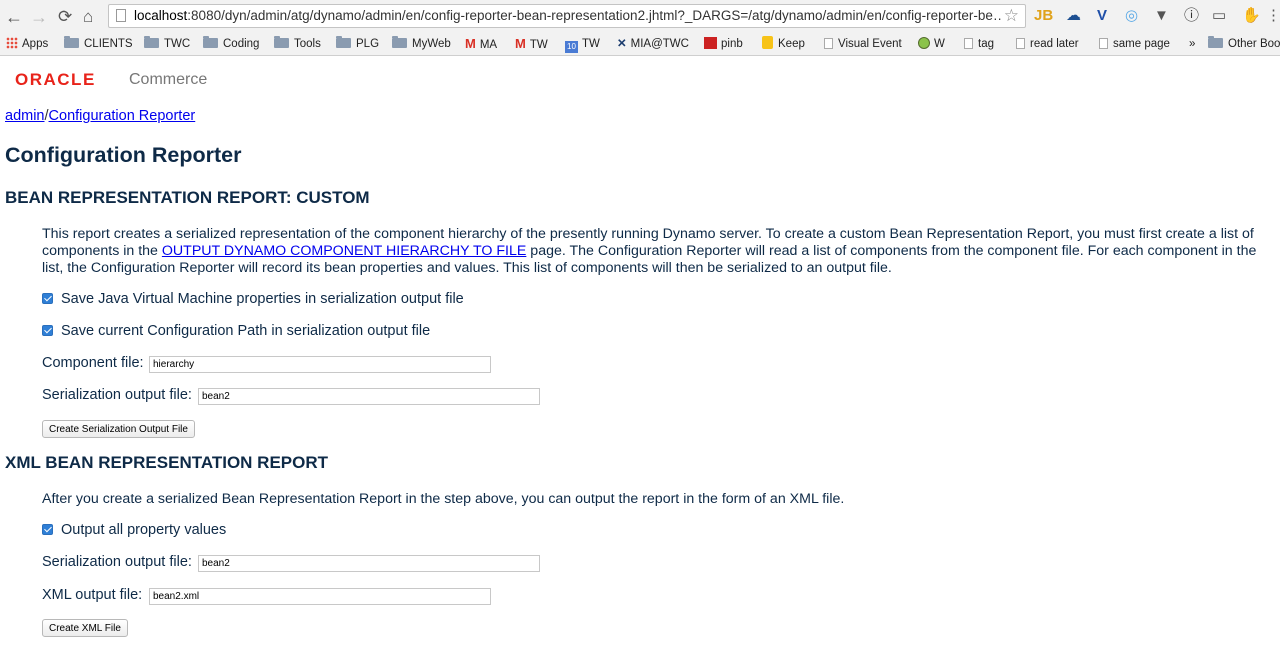  Describe the element at coordinates (1244, 44) in the screenshot. I see `bookmark-other: Other Boo` at that location.